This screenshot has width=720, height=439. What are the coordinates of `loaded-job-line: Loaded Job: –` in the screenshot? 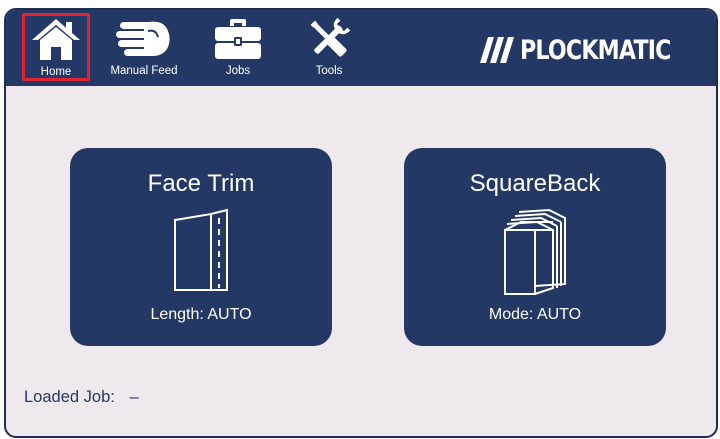 It's located at (86, 397).